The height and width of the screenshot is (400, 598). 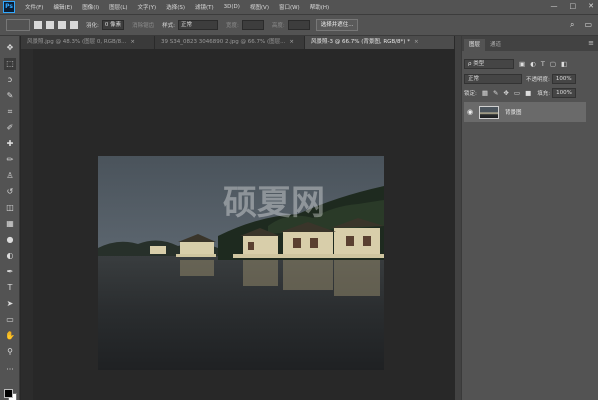 What do you see at coordinates (274, 203) in the screenshot?
I see `watermark-text: 硕夏网` at bounding box center [274, 203].